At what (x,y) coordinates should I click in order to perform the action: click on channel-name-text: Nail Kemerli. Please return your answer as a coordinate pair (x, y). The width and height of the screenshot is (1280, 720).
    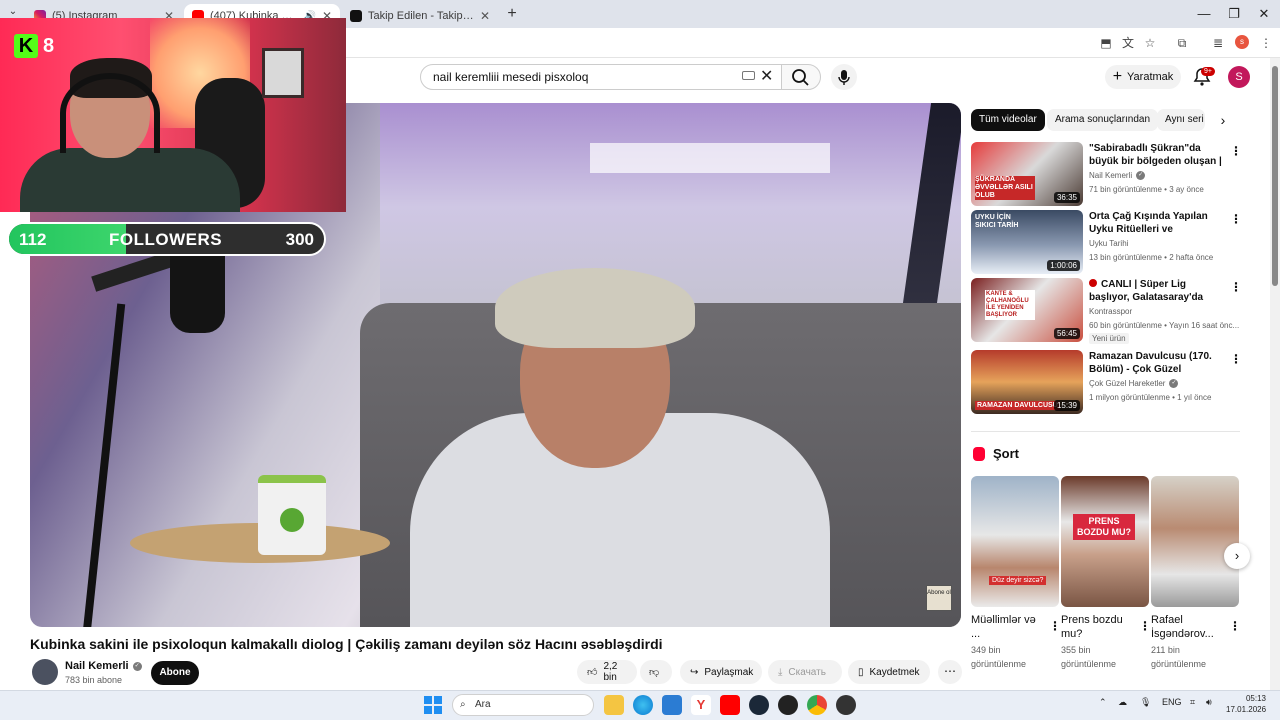
    Looking at the image, I should click on (97, 666).